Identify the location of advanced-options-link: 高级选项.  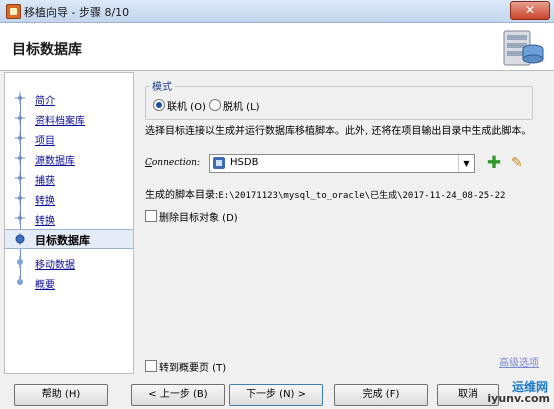
(519, 361).